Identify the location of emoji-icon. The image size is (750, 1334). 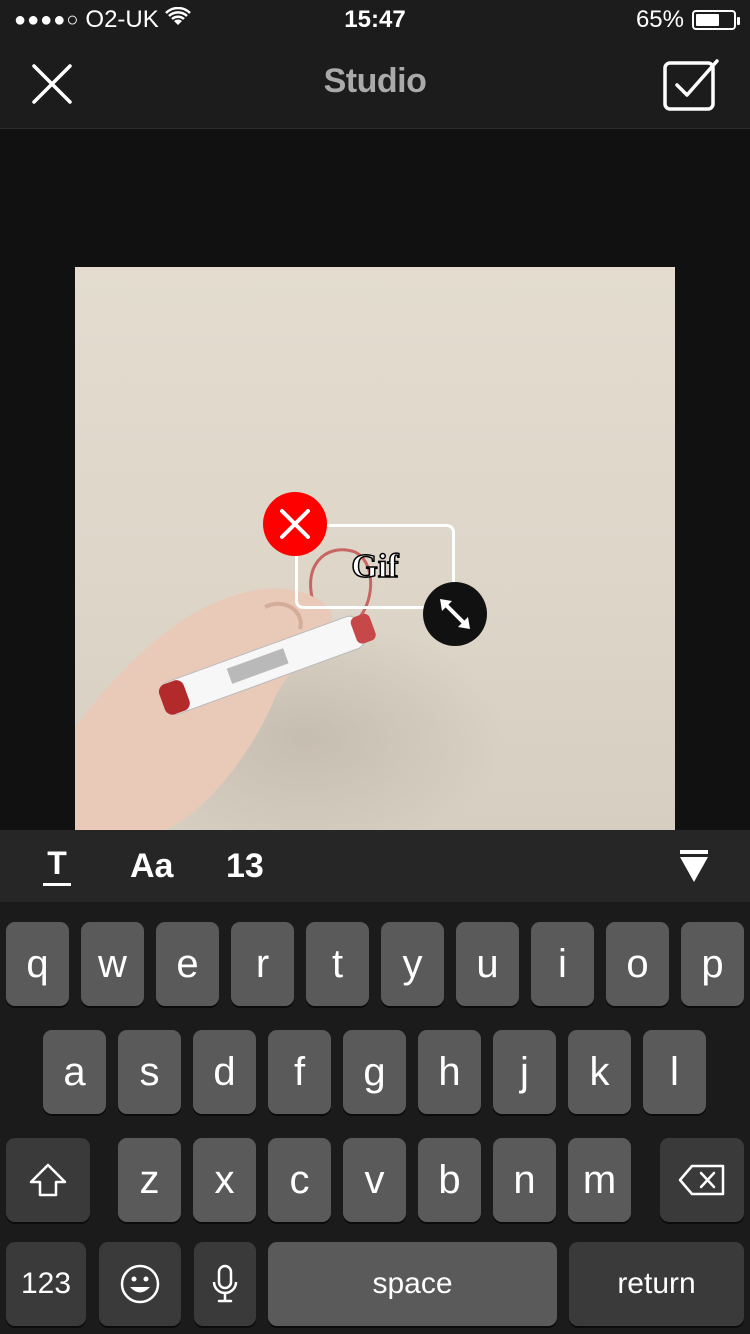
(140, 1284).